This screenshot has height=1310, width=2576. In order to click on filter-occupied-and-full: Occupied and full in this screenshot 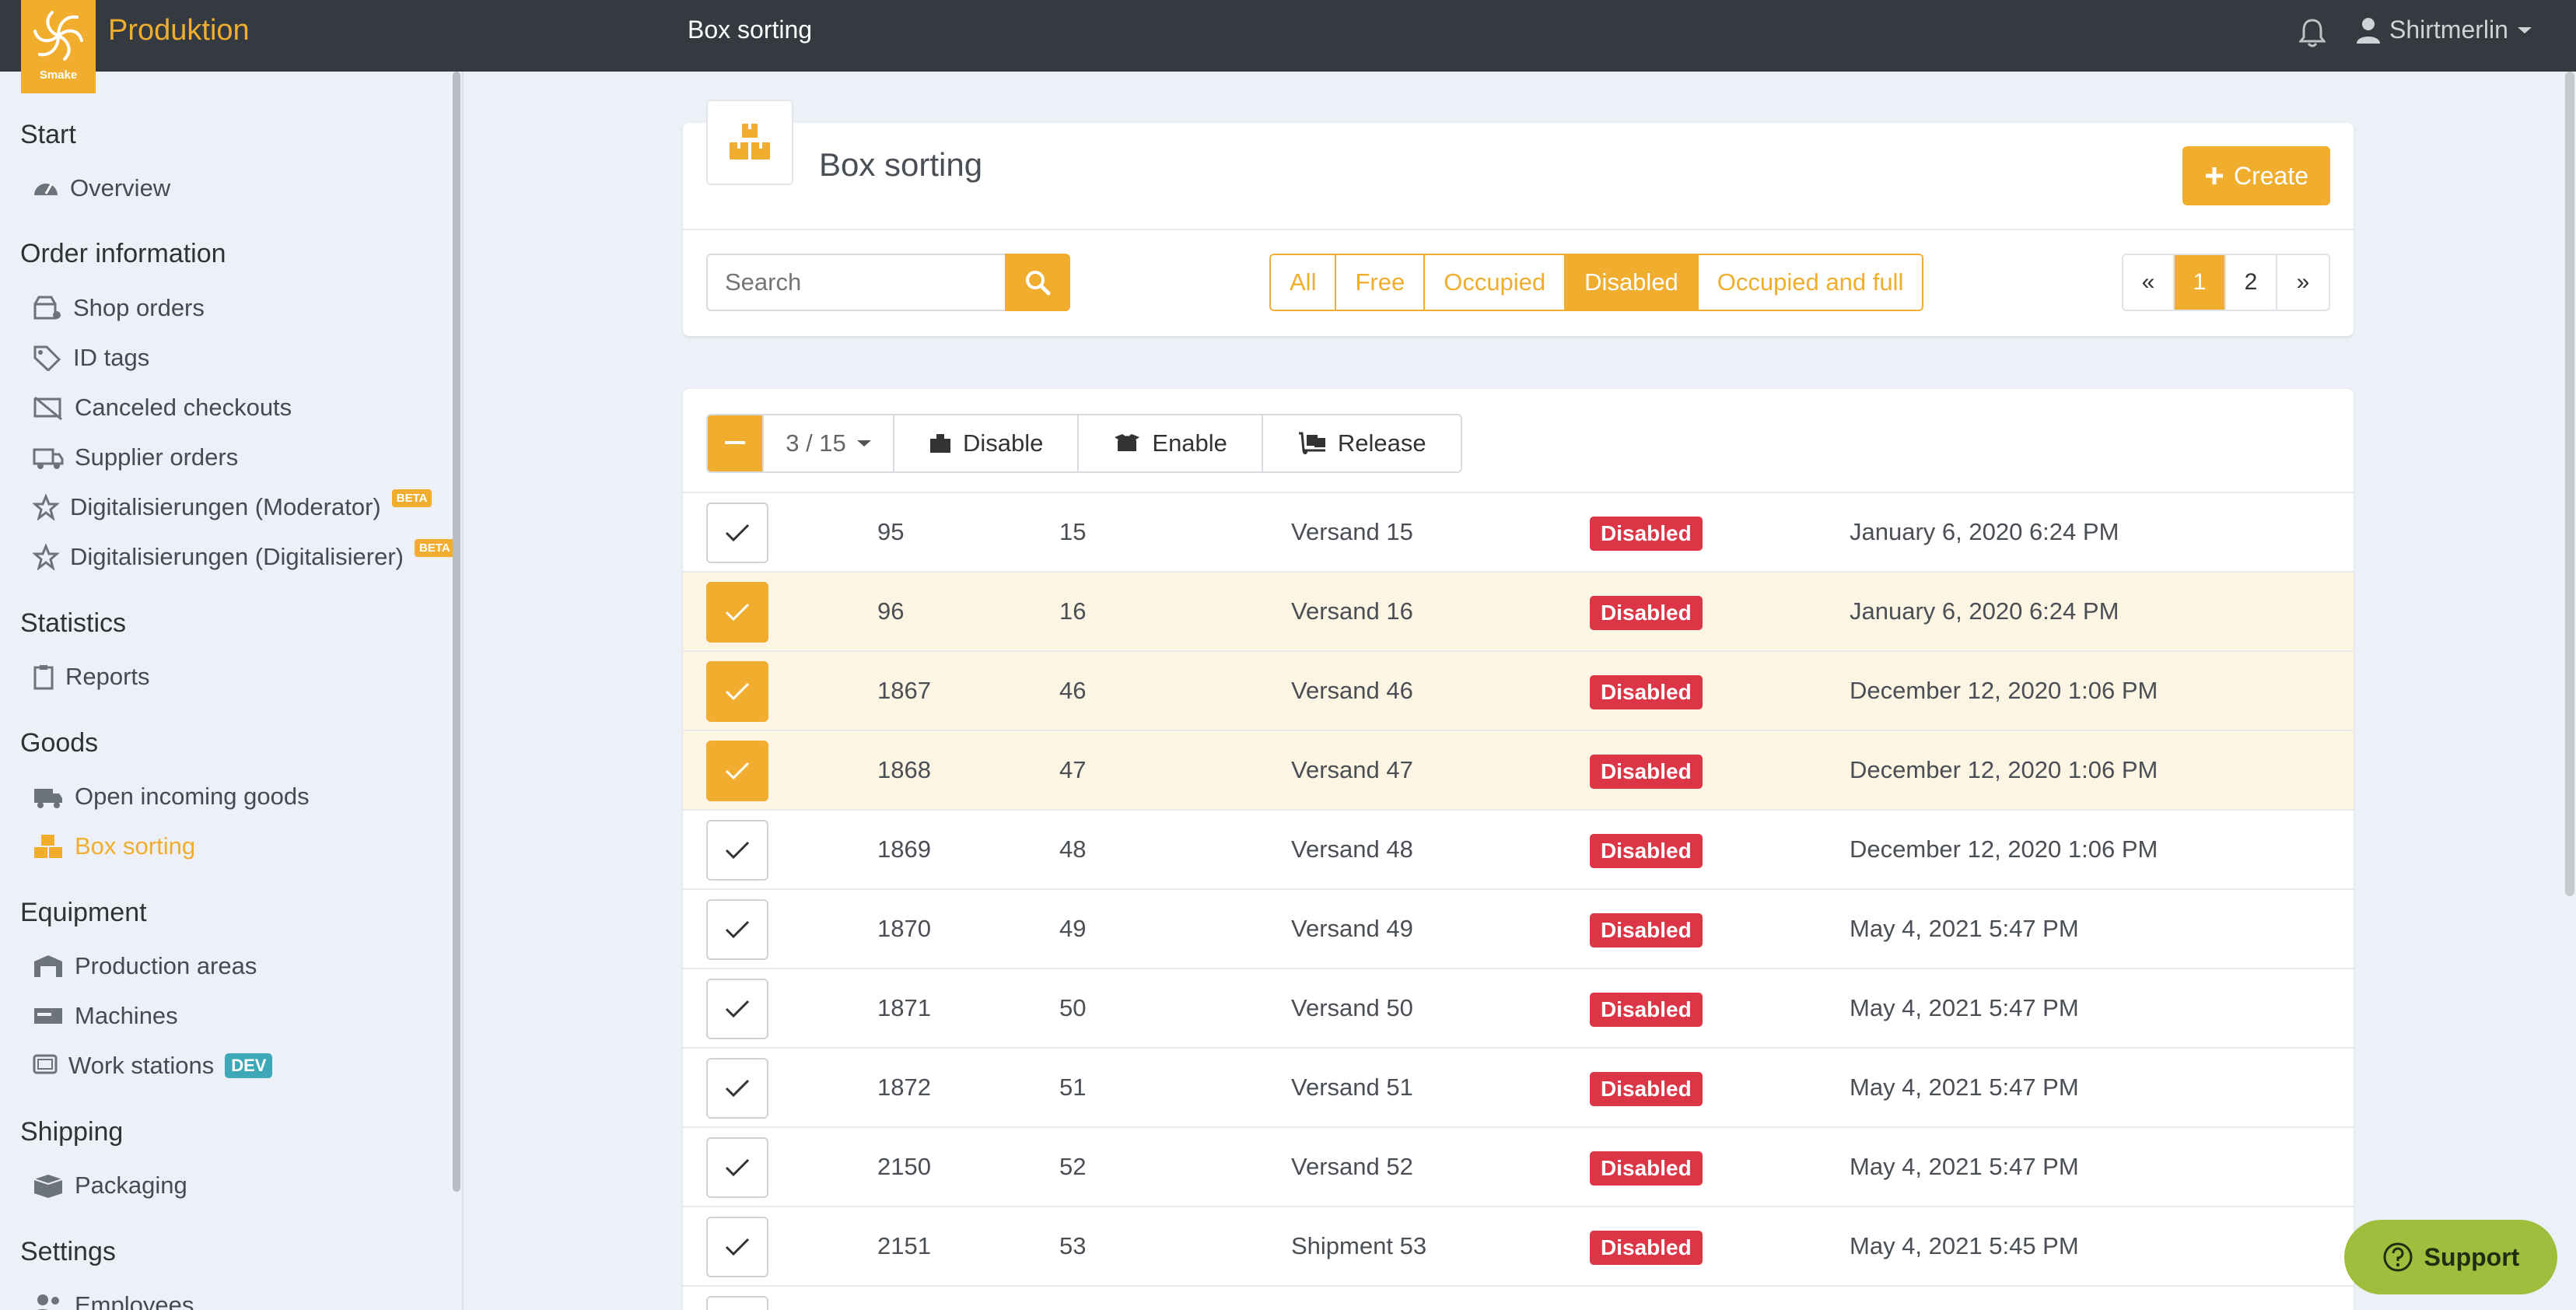, I will do `click(1811, 282)`.